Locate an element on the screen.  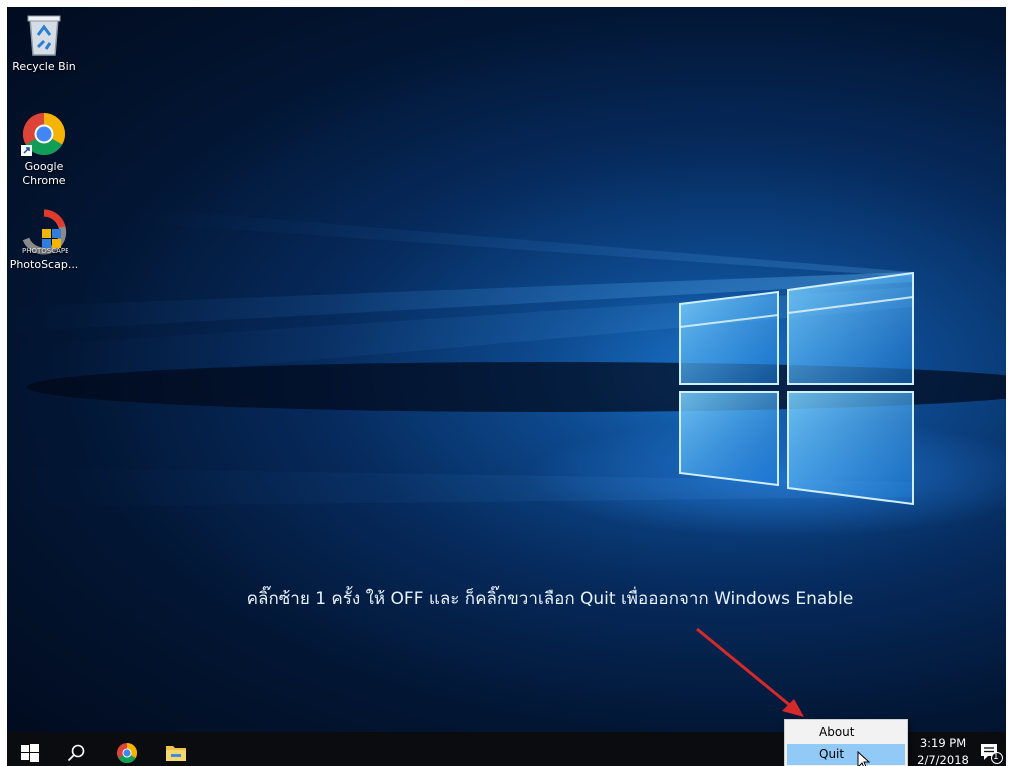
annotation-arrow is located at coordinates (750, 672).